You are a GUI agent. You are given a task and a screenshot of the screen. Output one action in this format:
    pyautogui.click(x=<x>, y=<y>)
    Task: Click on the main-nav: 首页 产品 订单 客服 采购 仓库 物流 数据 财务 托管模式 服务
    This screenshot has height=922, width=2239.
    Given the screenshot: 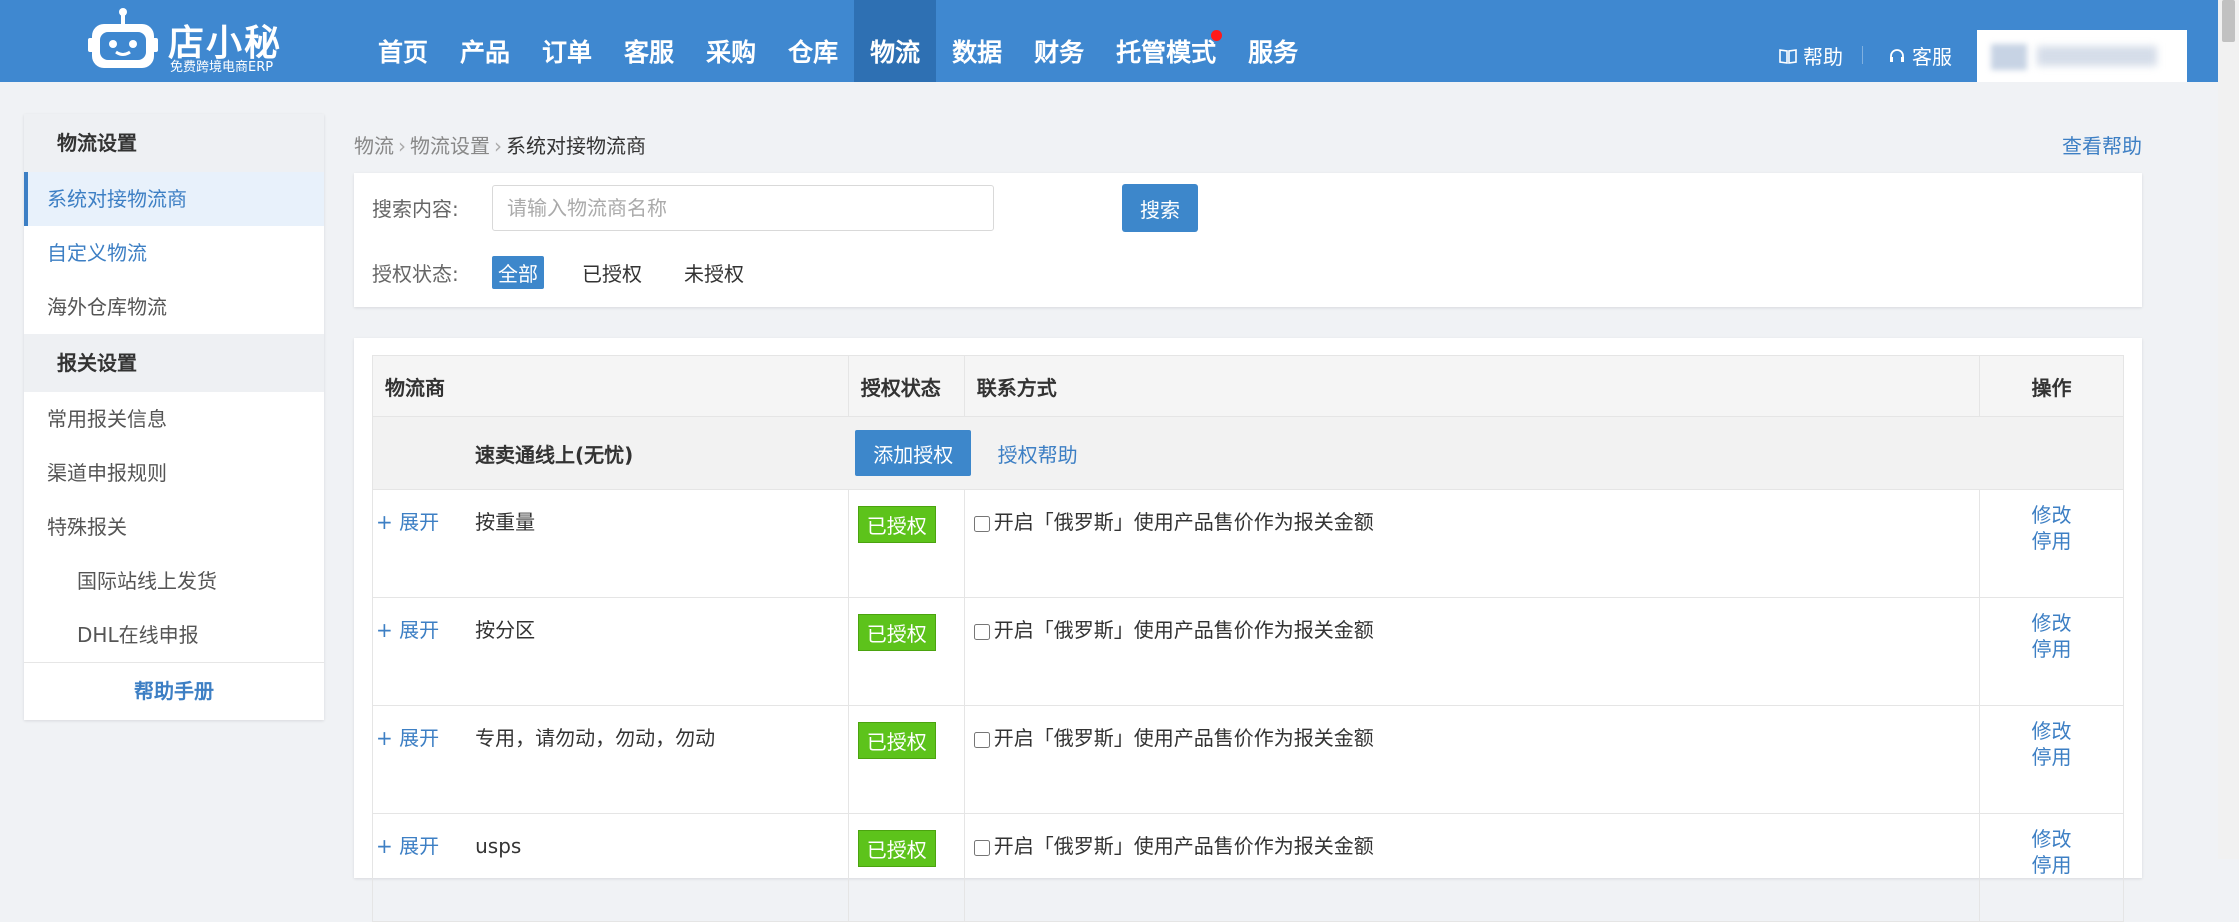 What is the action you would take?
    pyautogui.click(x=838, y=41)
    